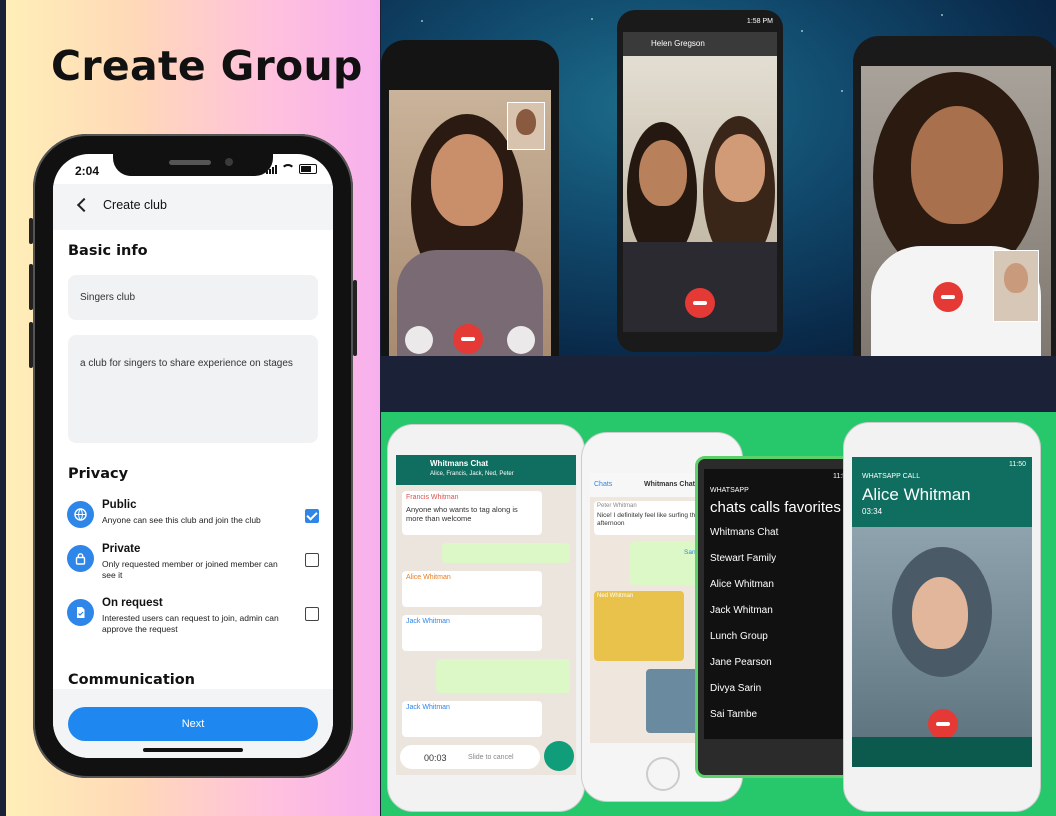 This screenshot has height=816, width=1056. I want to click on header-title: Create club, so click(135, 205).